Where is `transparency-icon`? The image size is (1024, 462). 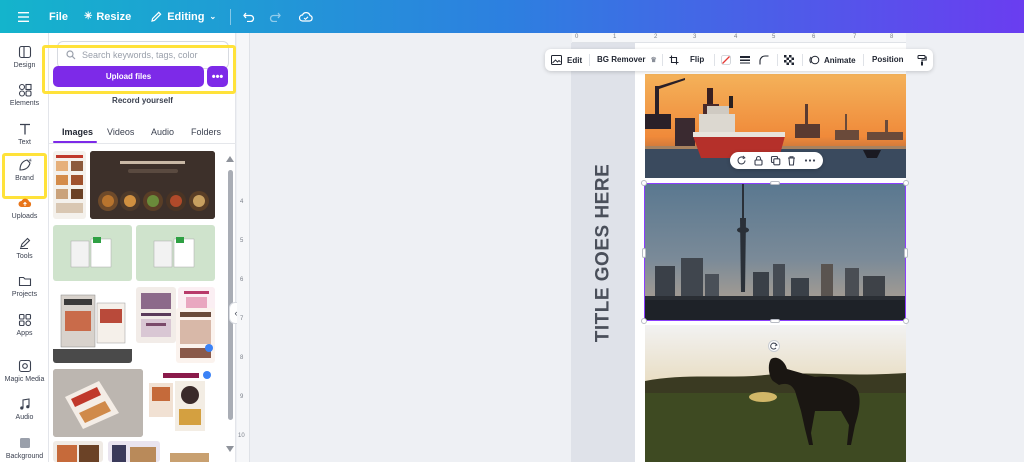 transparency-icon is located at coordinates (789, 60).